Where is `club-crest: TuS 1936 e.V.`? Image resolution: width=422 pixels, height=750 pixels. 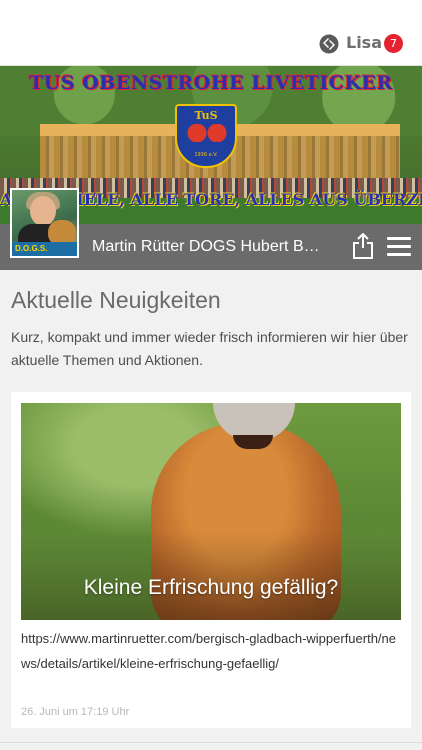
club-crest: TuS 1936 e.V. is located at coordinates (206, 136).